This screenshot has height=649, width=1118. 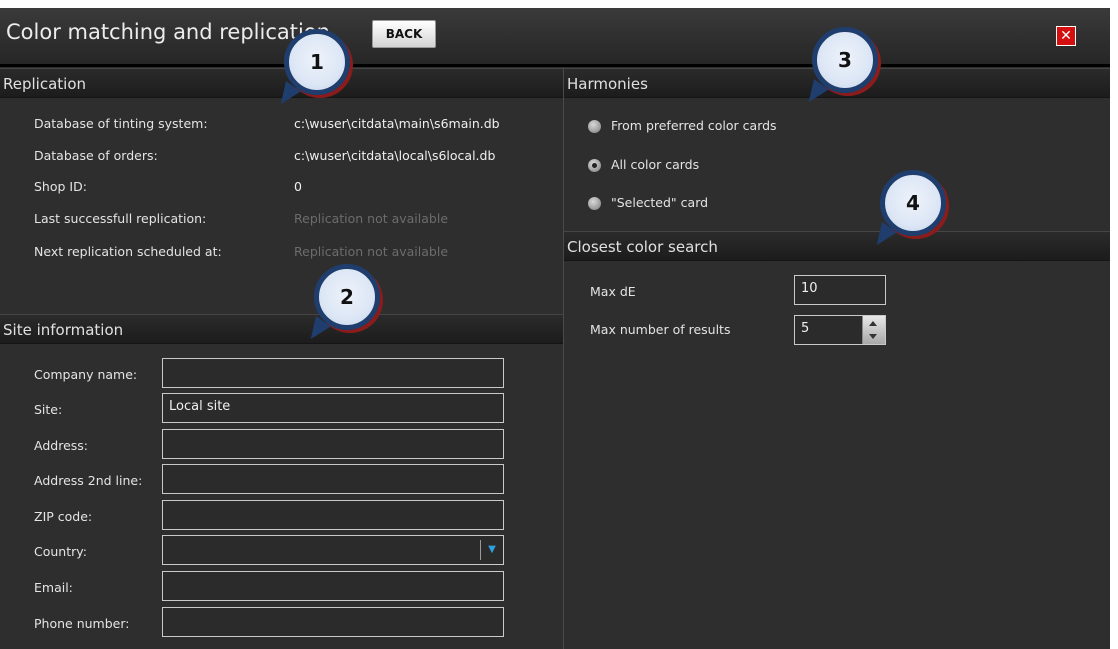 I want to click on company-name-label: Company name:, so click(x=86, y=374).